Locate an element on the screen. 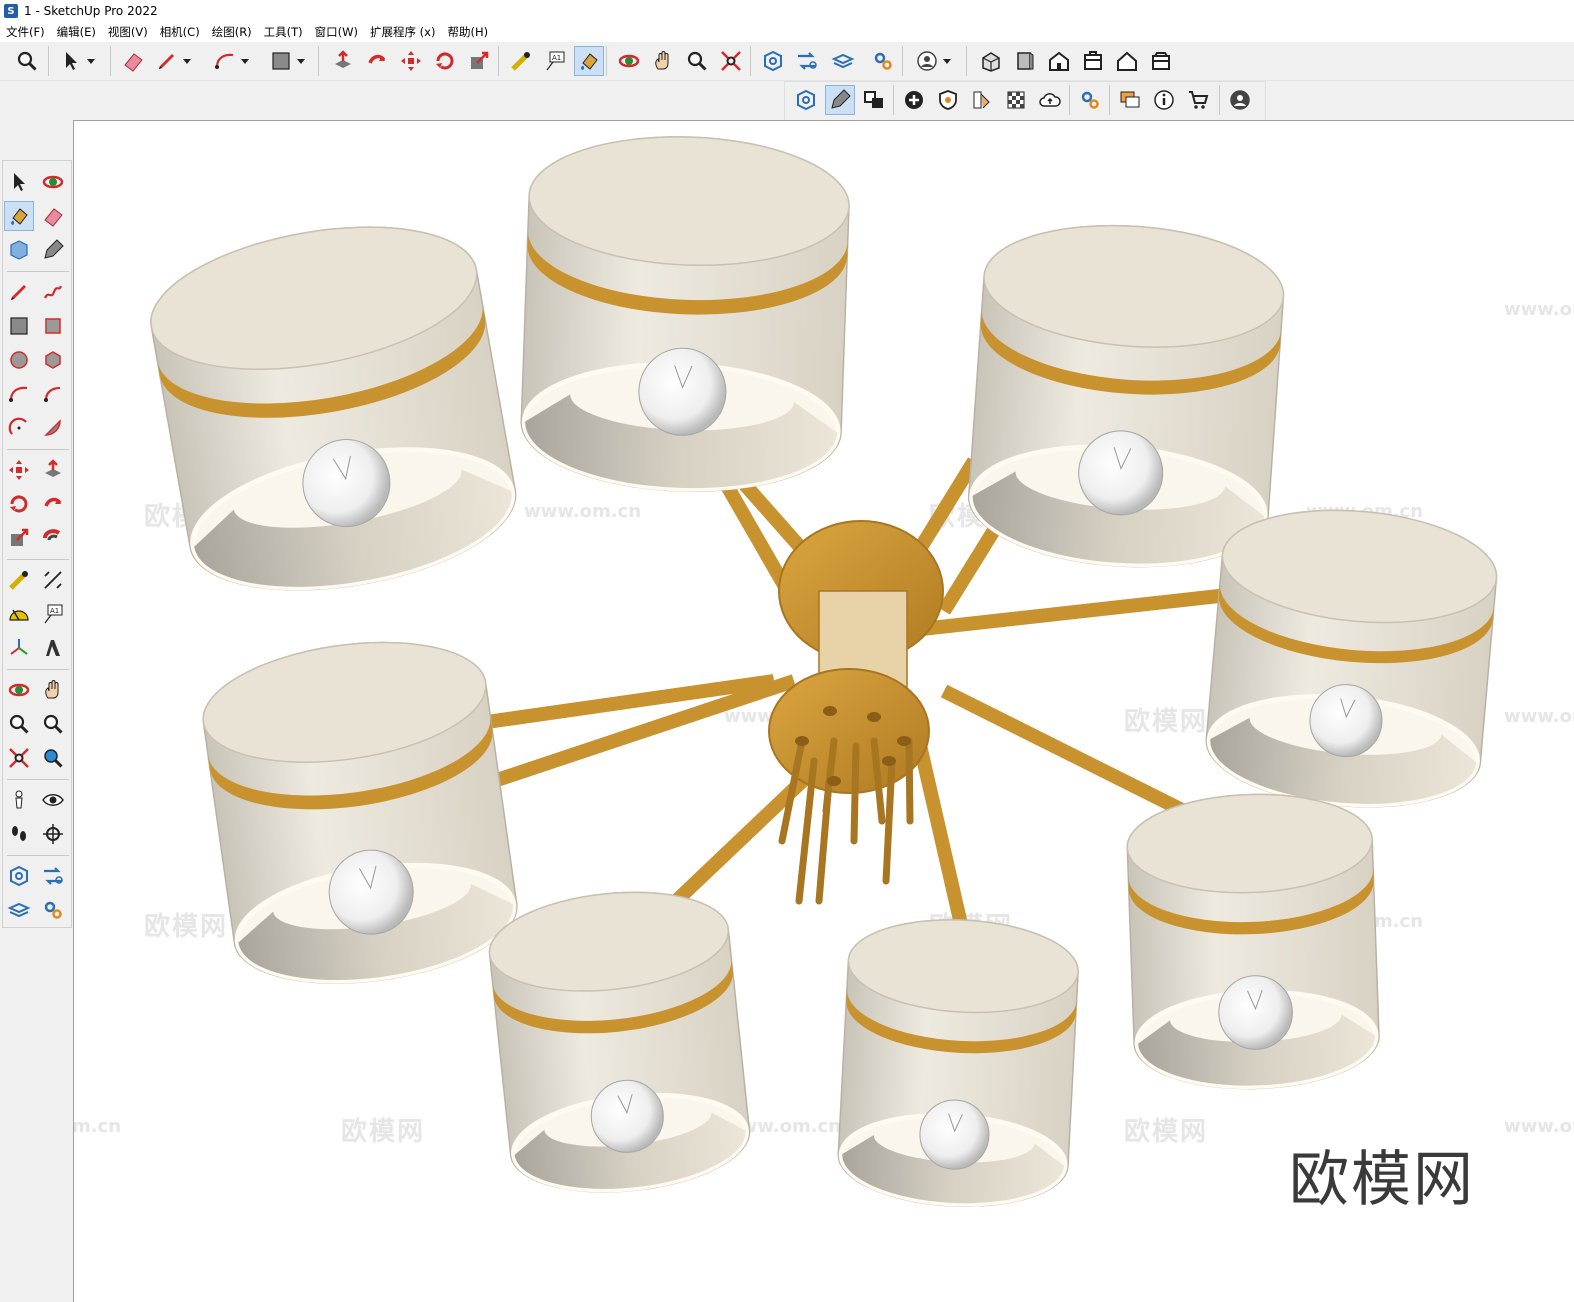  scenes-button is located at coordinates (874, 100).